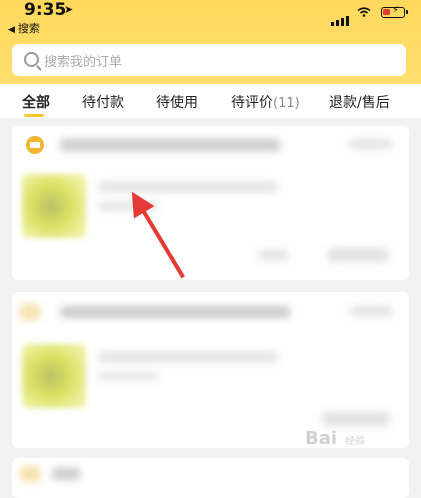  I want to click on status-bar: 9:35 ➤ ◀ 搜索 ⚡, so click(210, 17).